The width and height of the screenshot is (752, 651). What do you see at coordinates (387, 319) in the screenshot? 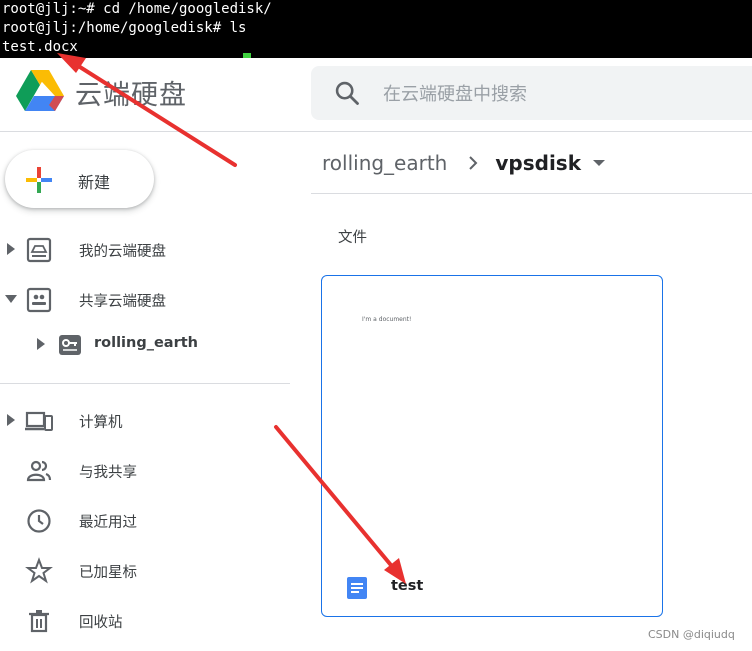
I see `file-preview-text: I'm a document!` at bounding box center [387, 319].